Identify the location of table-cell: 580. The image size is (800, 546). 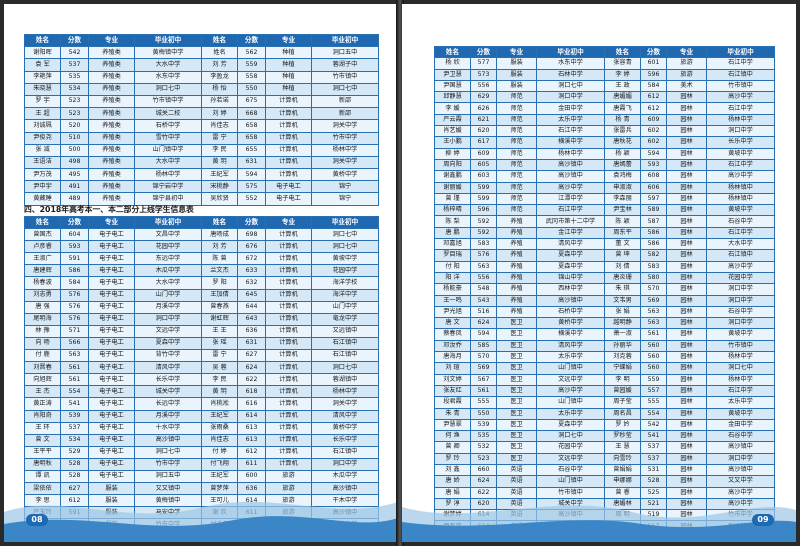
(653, 278).